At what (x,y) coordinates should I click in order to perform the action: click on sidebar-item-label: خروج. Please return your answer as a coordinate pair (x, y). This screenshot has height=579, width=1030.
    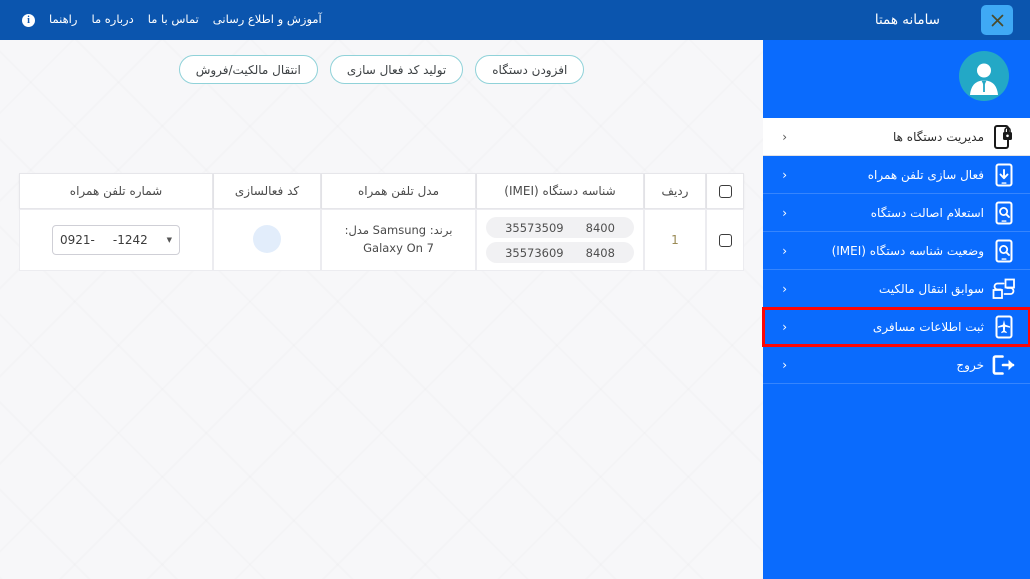
    Looking at the image, I should click on (970, 364).